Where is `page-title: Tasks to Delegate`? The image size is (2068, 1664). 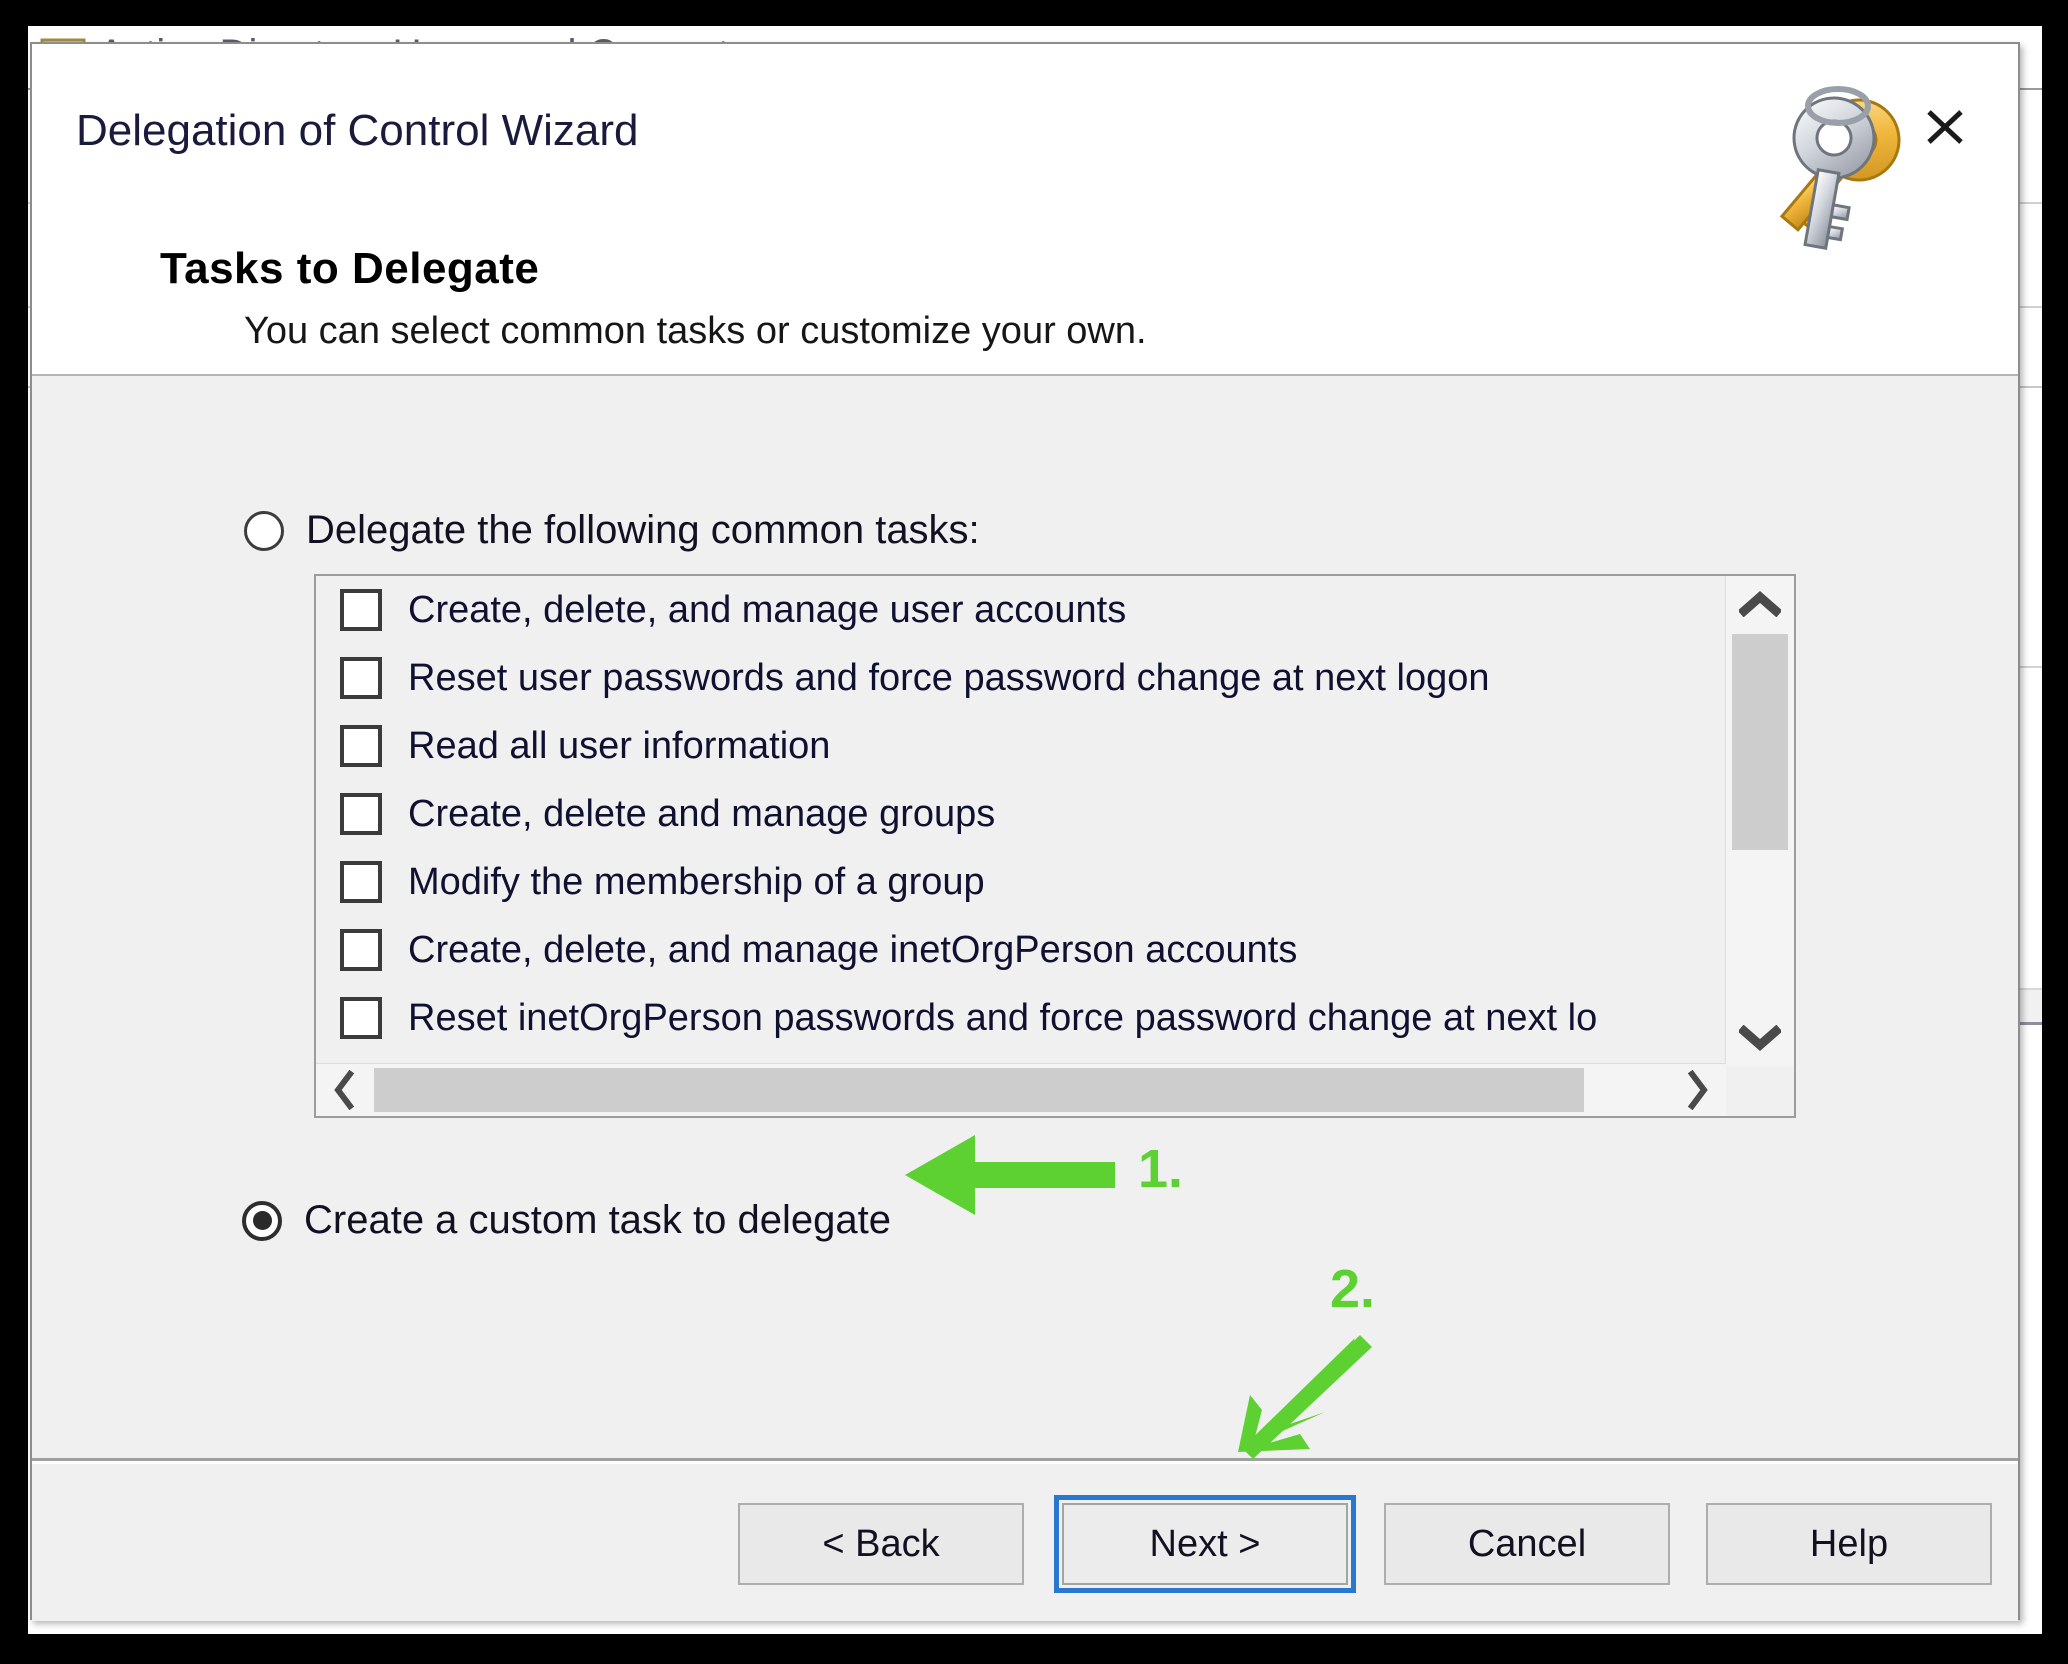 page-title: Tasks to Delegate is located at coordinates (350, 268).